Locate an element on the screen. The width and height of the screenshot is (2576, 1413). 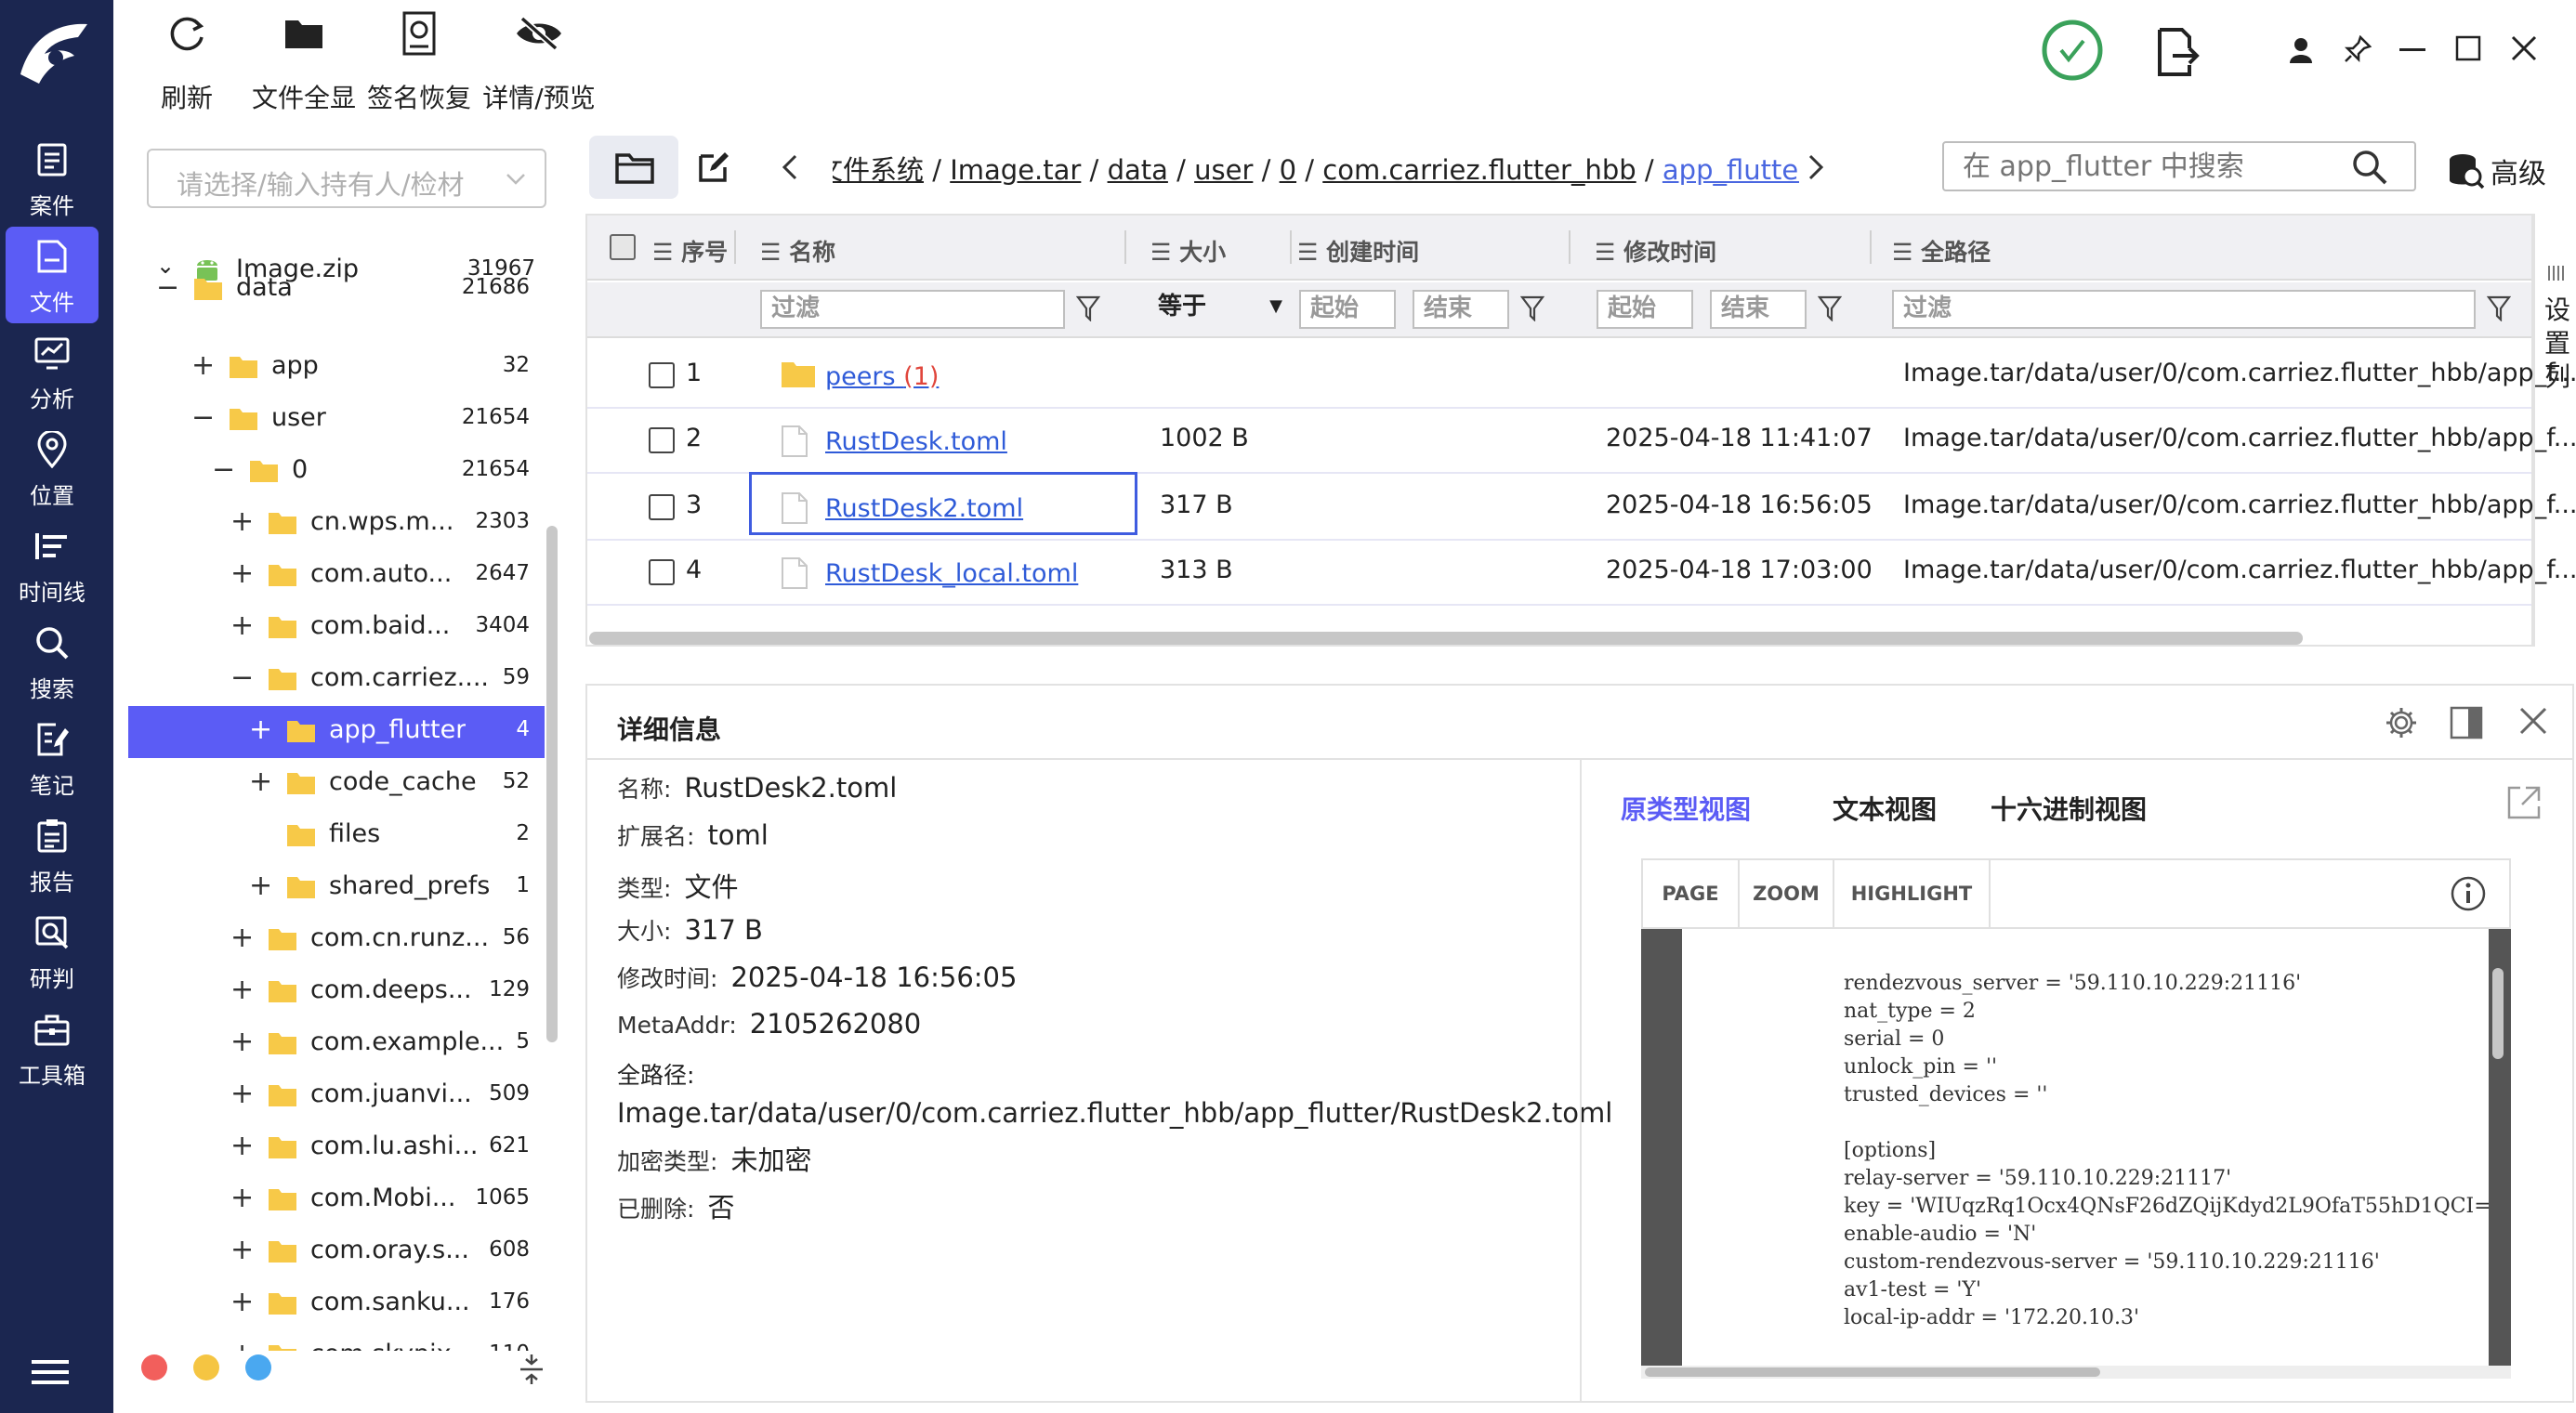
refresh-button: 刷新 is located at coordinates (186, 56).